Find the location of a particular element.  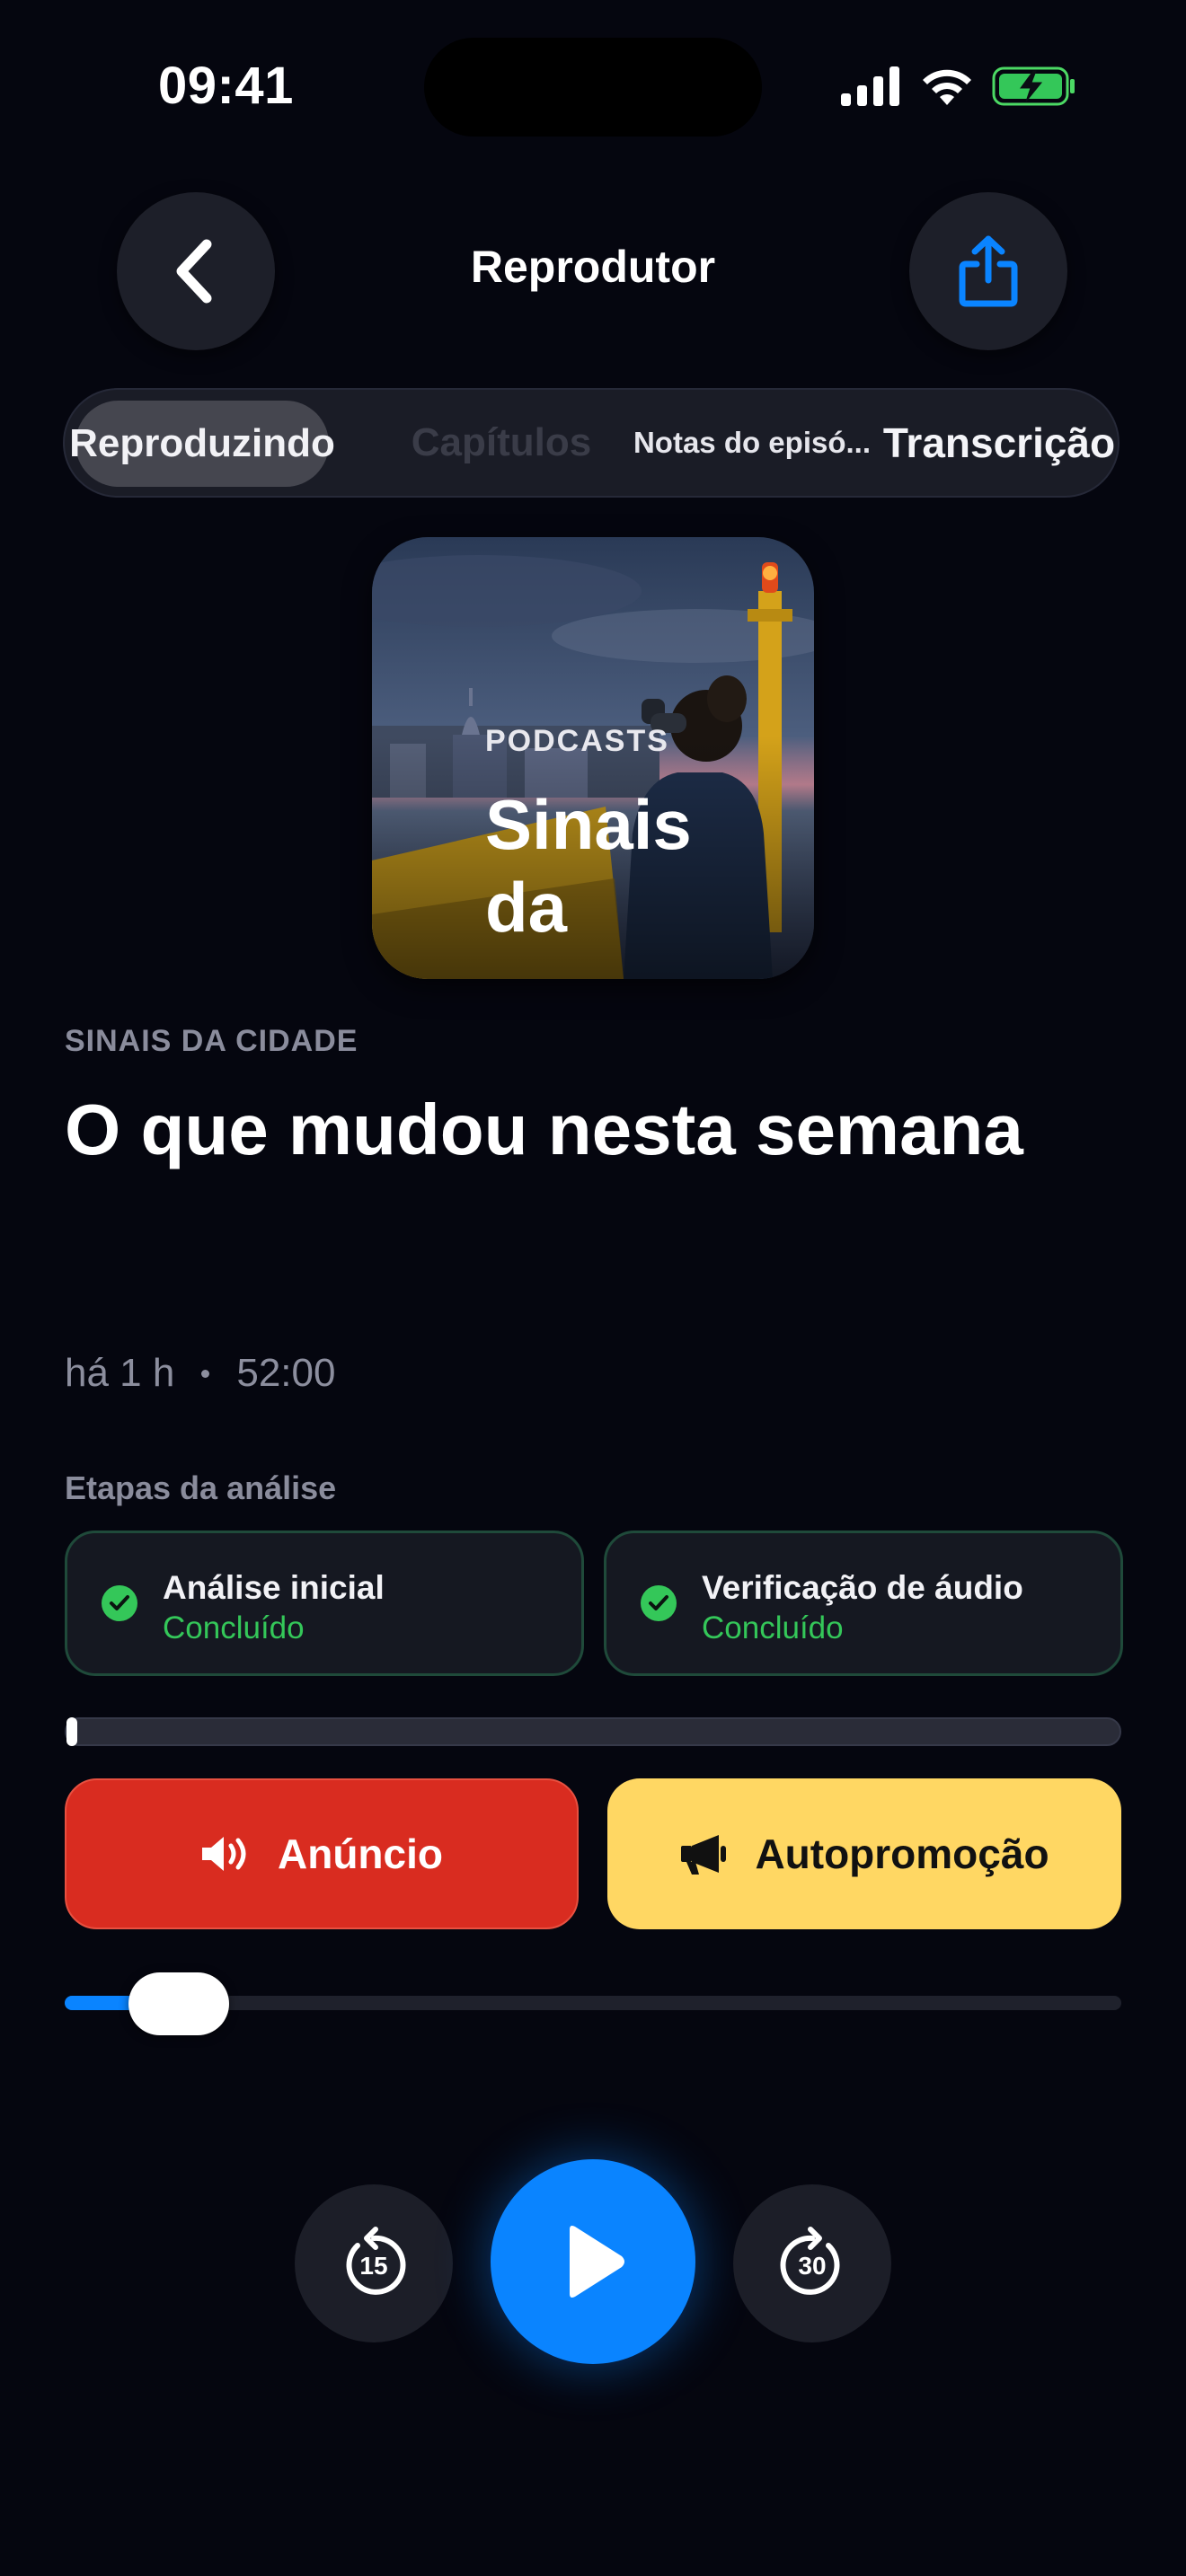

skip-back-button: 15 is located at coordinates (374, 2263).